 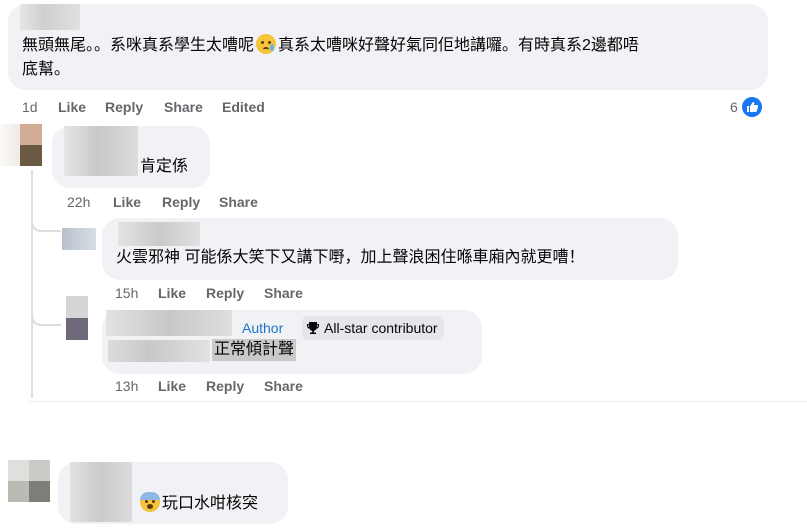 What do you see at coordinates (381, 328) in the screenshot?
I see `contributor-label: All-star contributor` at bounding box center [381, 328].